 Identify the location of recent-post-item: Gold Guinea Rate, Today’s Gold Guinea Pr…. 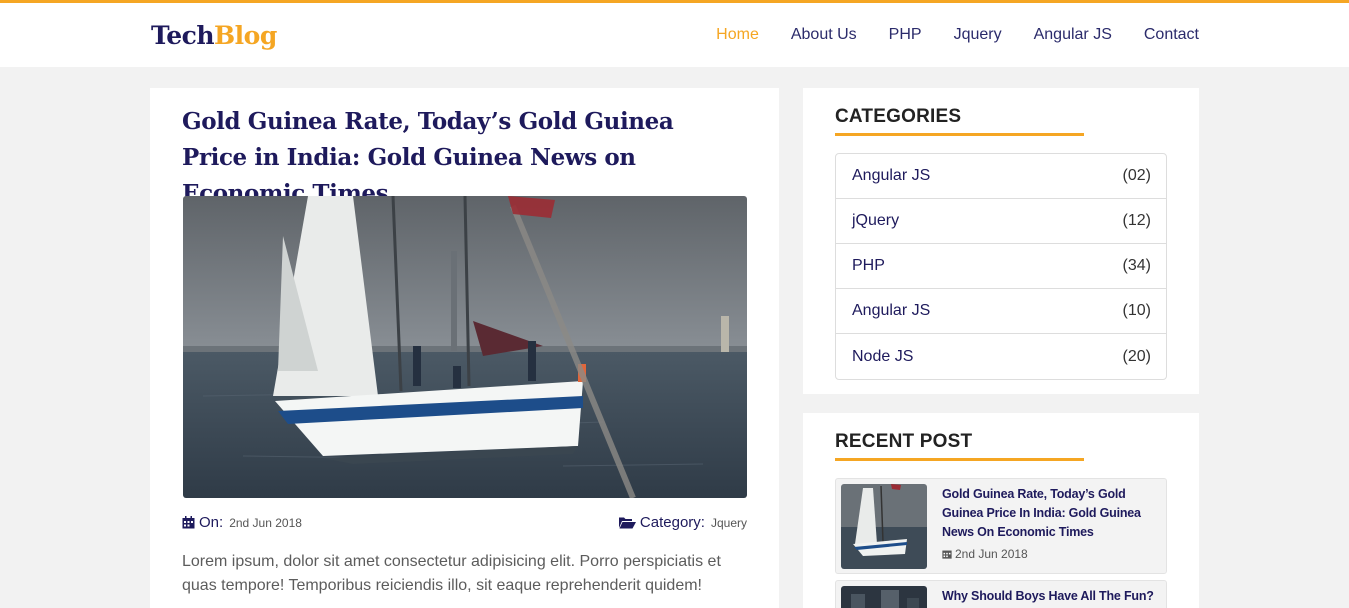
(1001, 526).